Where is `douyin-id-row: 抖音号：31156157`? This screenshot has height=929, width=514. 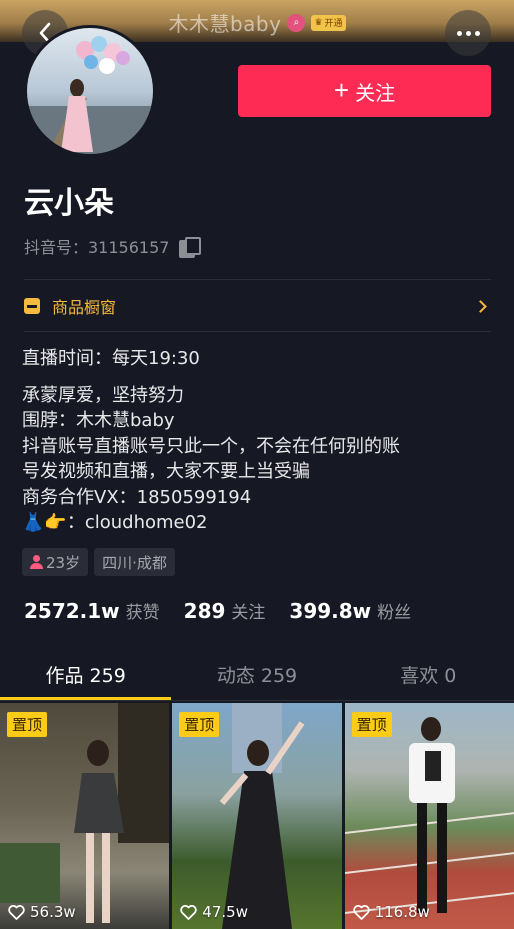
douyin-id-row: 抖音号：31156157 is located at coordinates (113, 246).